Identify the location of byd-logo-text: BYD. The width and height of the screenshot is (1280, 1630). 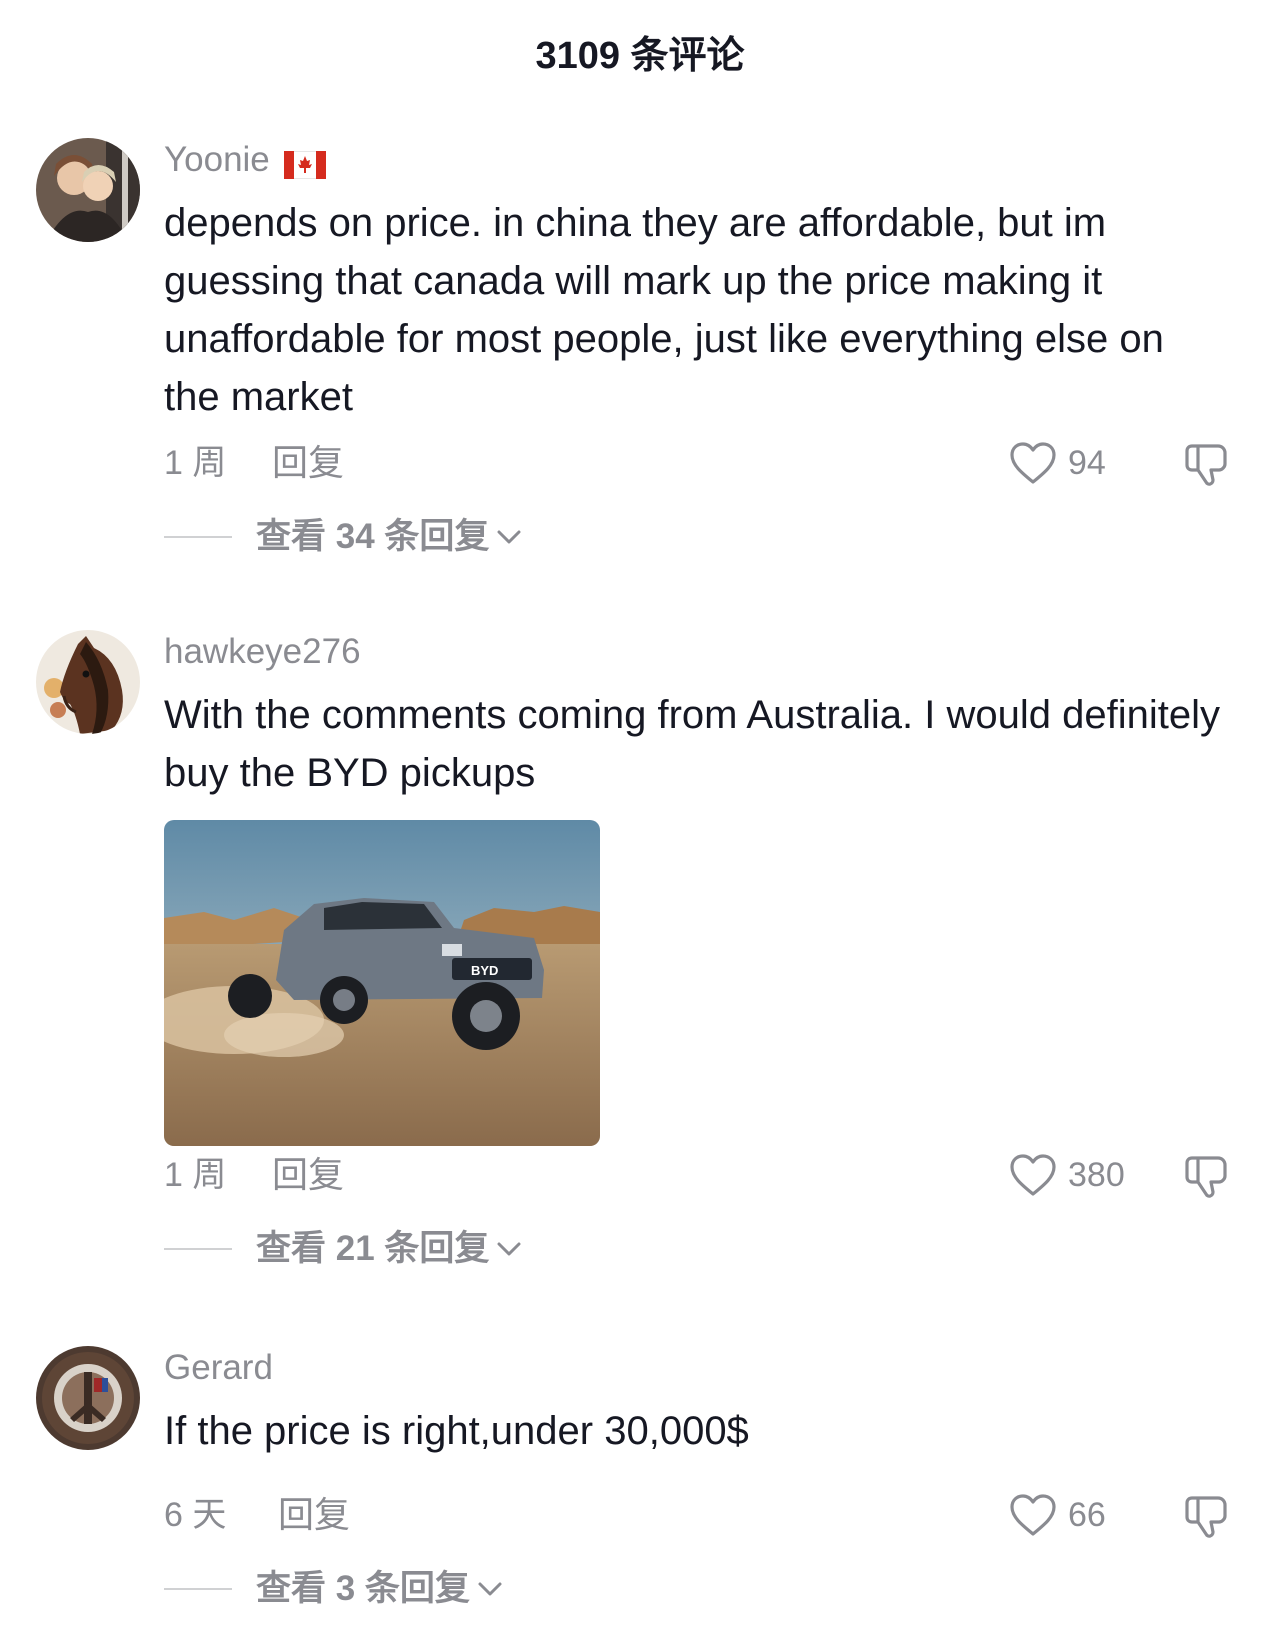
(484, 970).